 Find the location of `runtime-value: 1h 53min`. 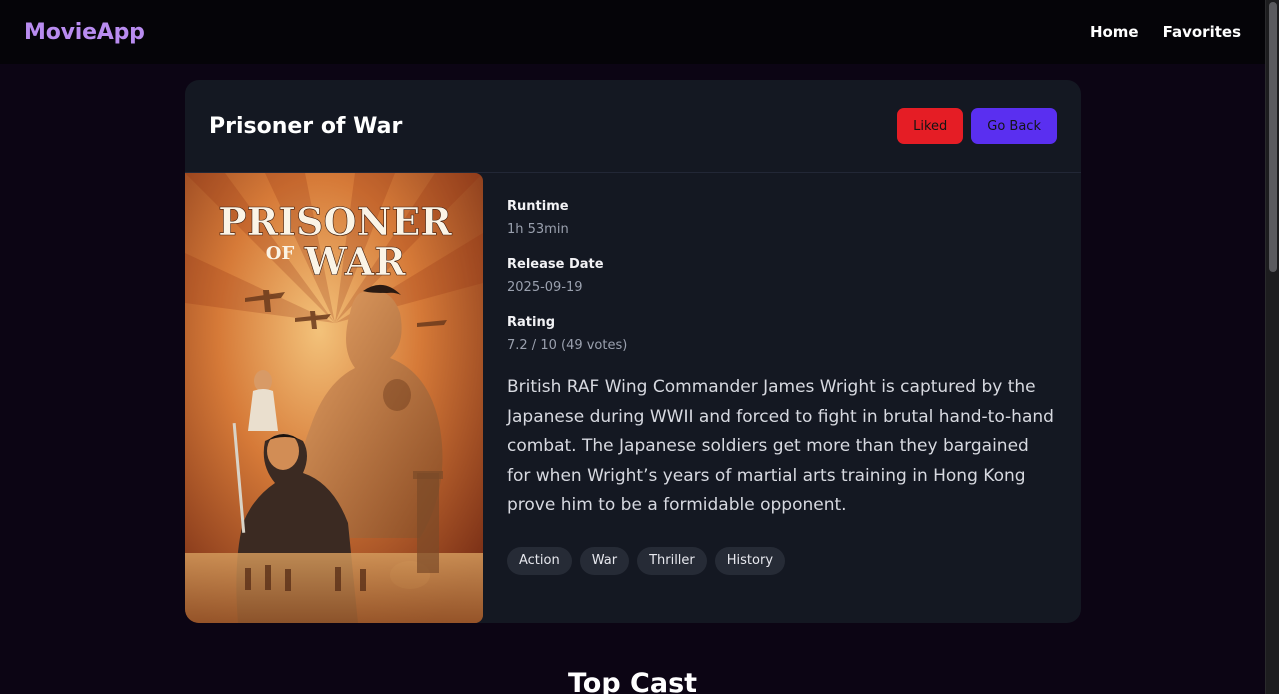

runtime-value: 1h 53min is located at coordinates (538, 229).